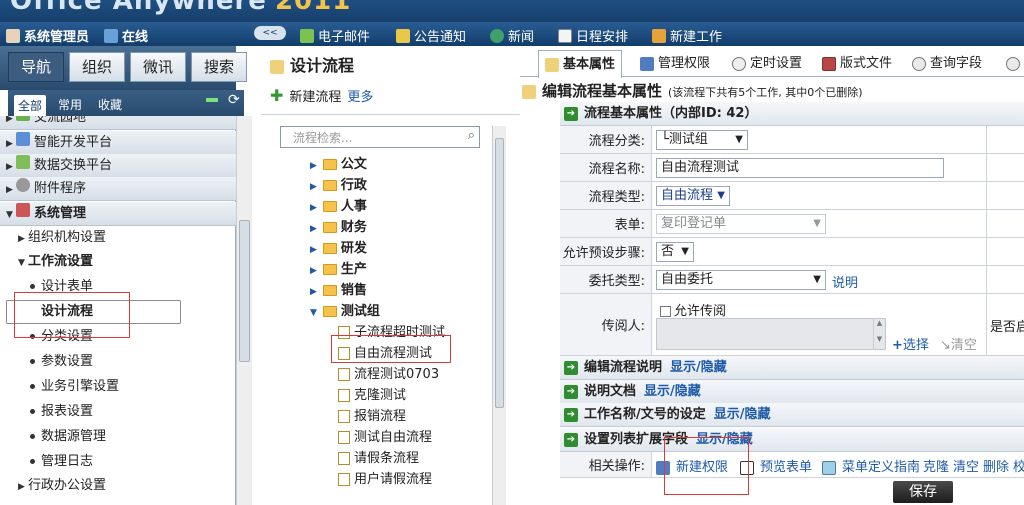 The height and width of the screenshot is (505, 1024). I want to click on allow-circulate: 允许传阅, so click(693, 309).